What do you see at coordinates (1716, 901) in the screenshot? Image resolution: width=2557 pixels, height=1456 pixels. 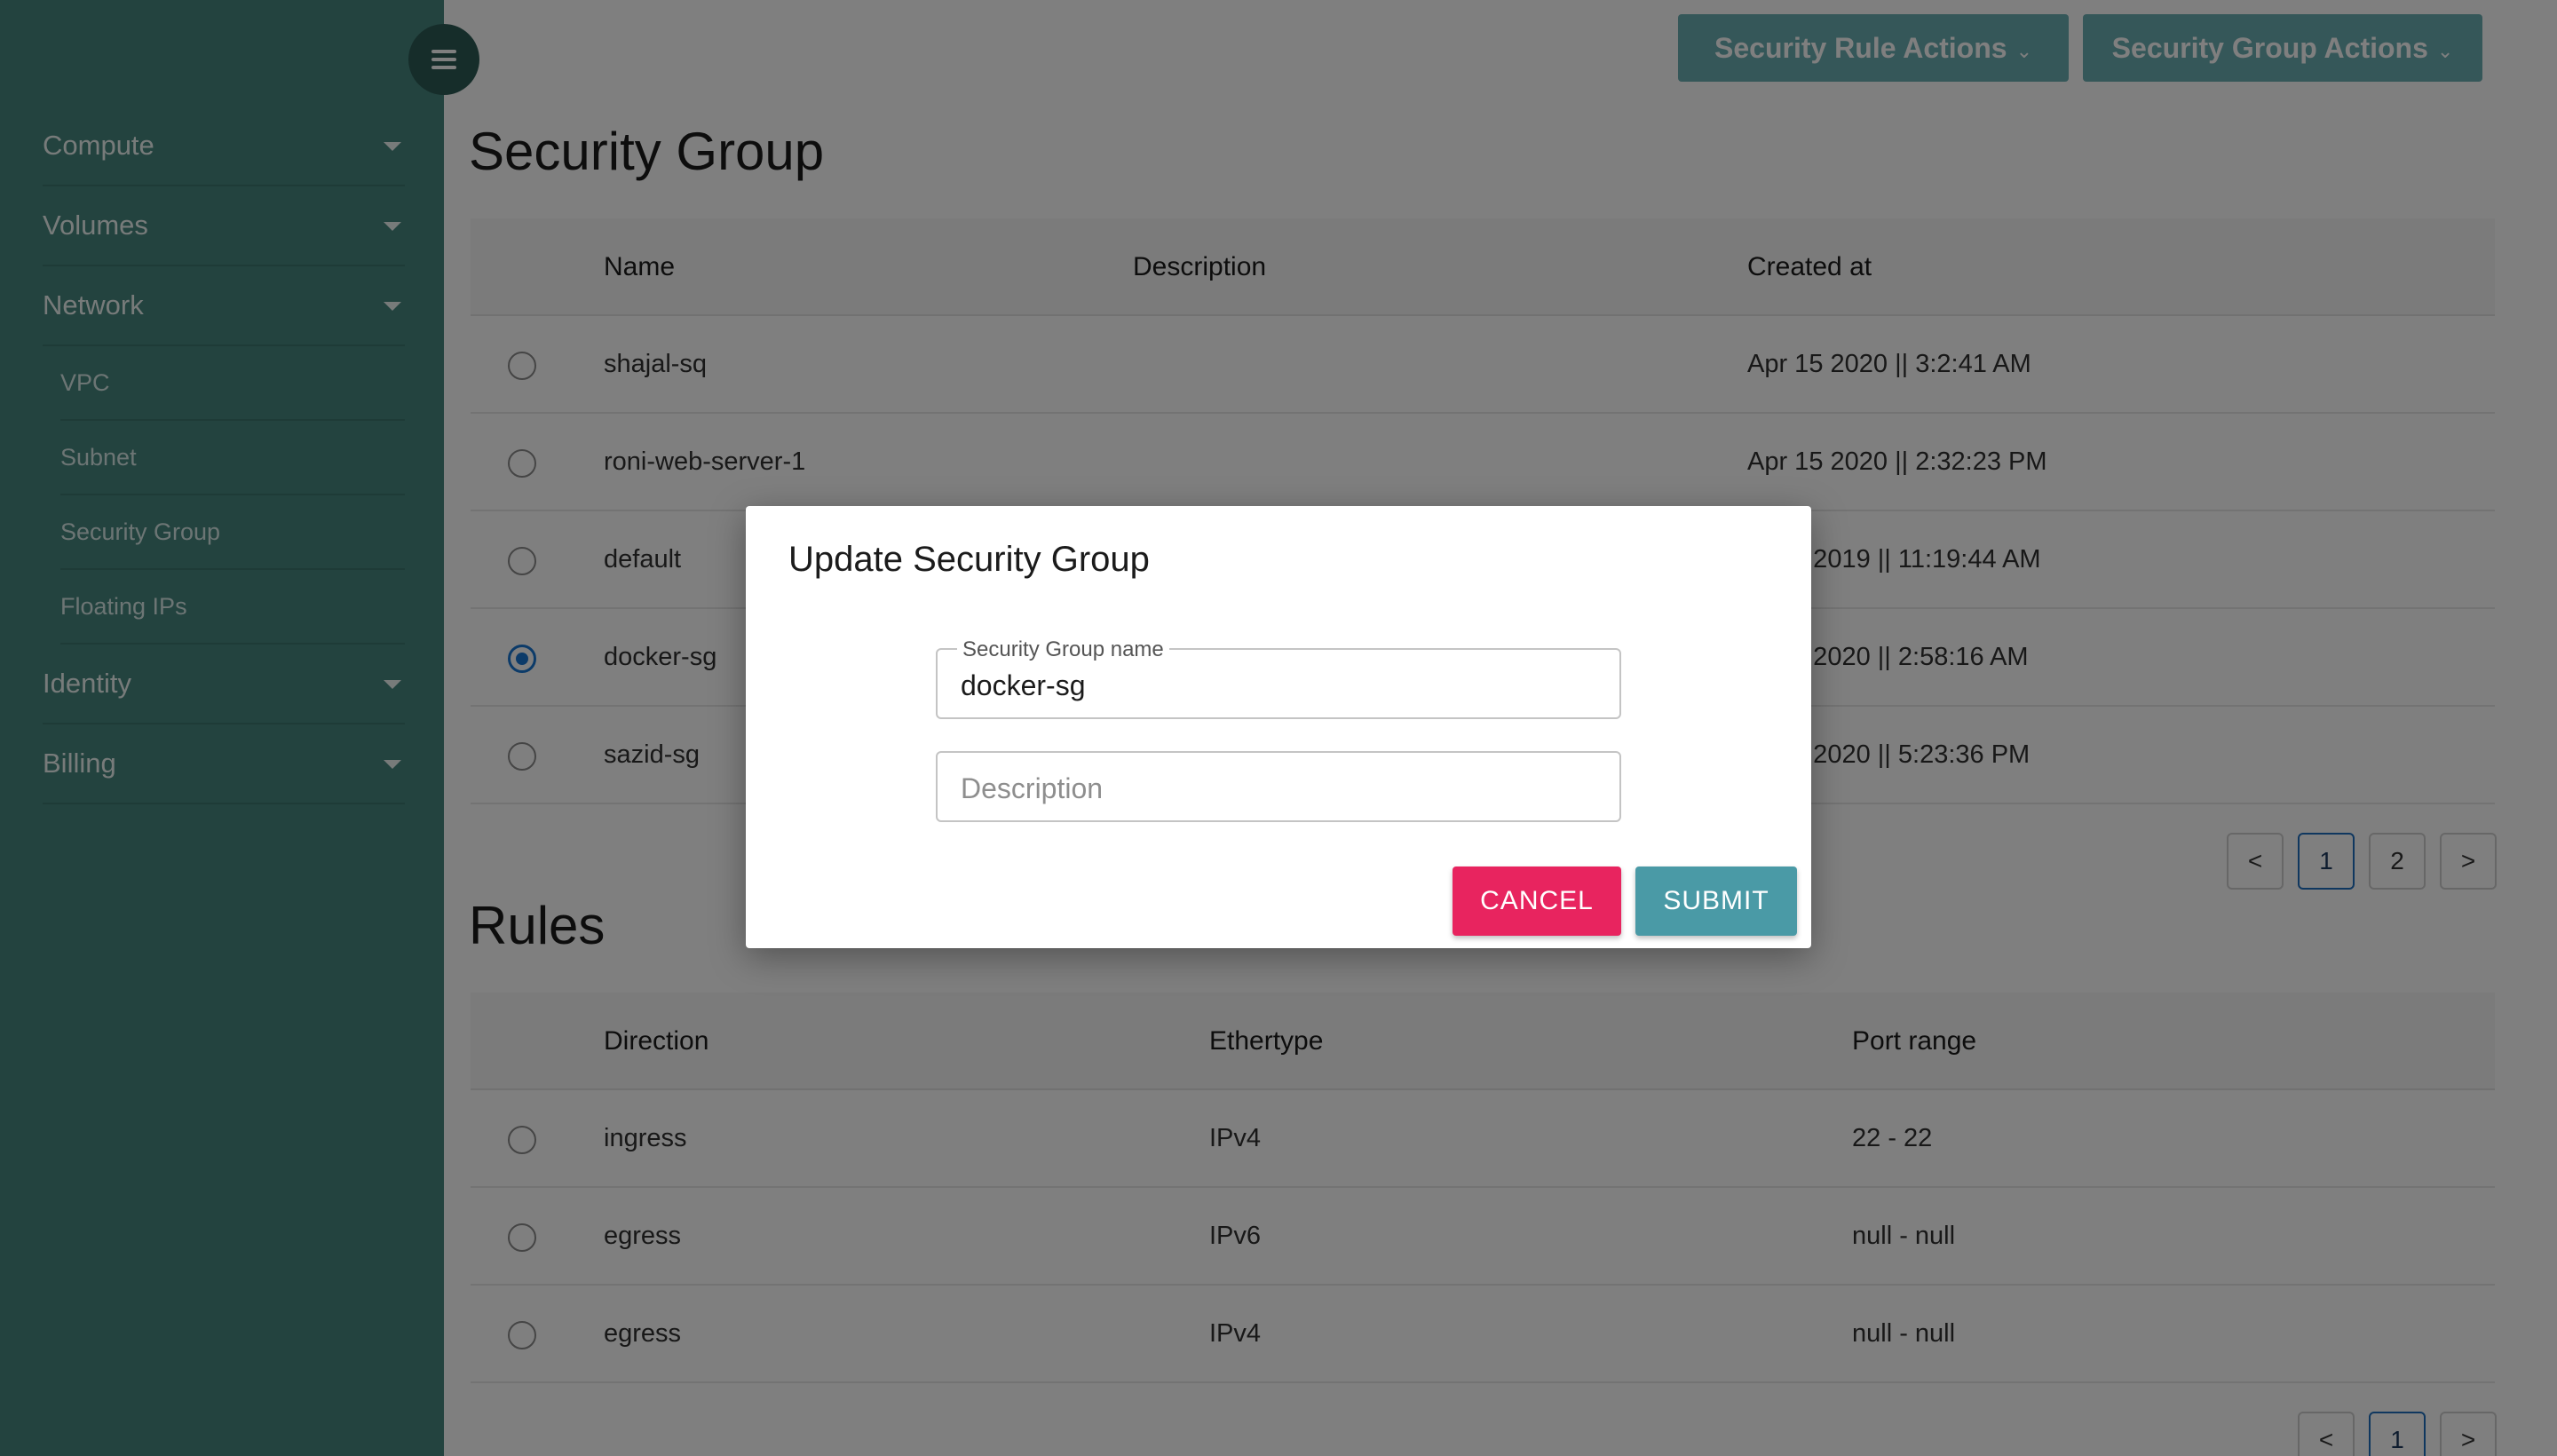 I see `submit-button: SUBMIT` at bounding box center [1716, 901].